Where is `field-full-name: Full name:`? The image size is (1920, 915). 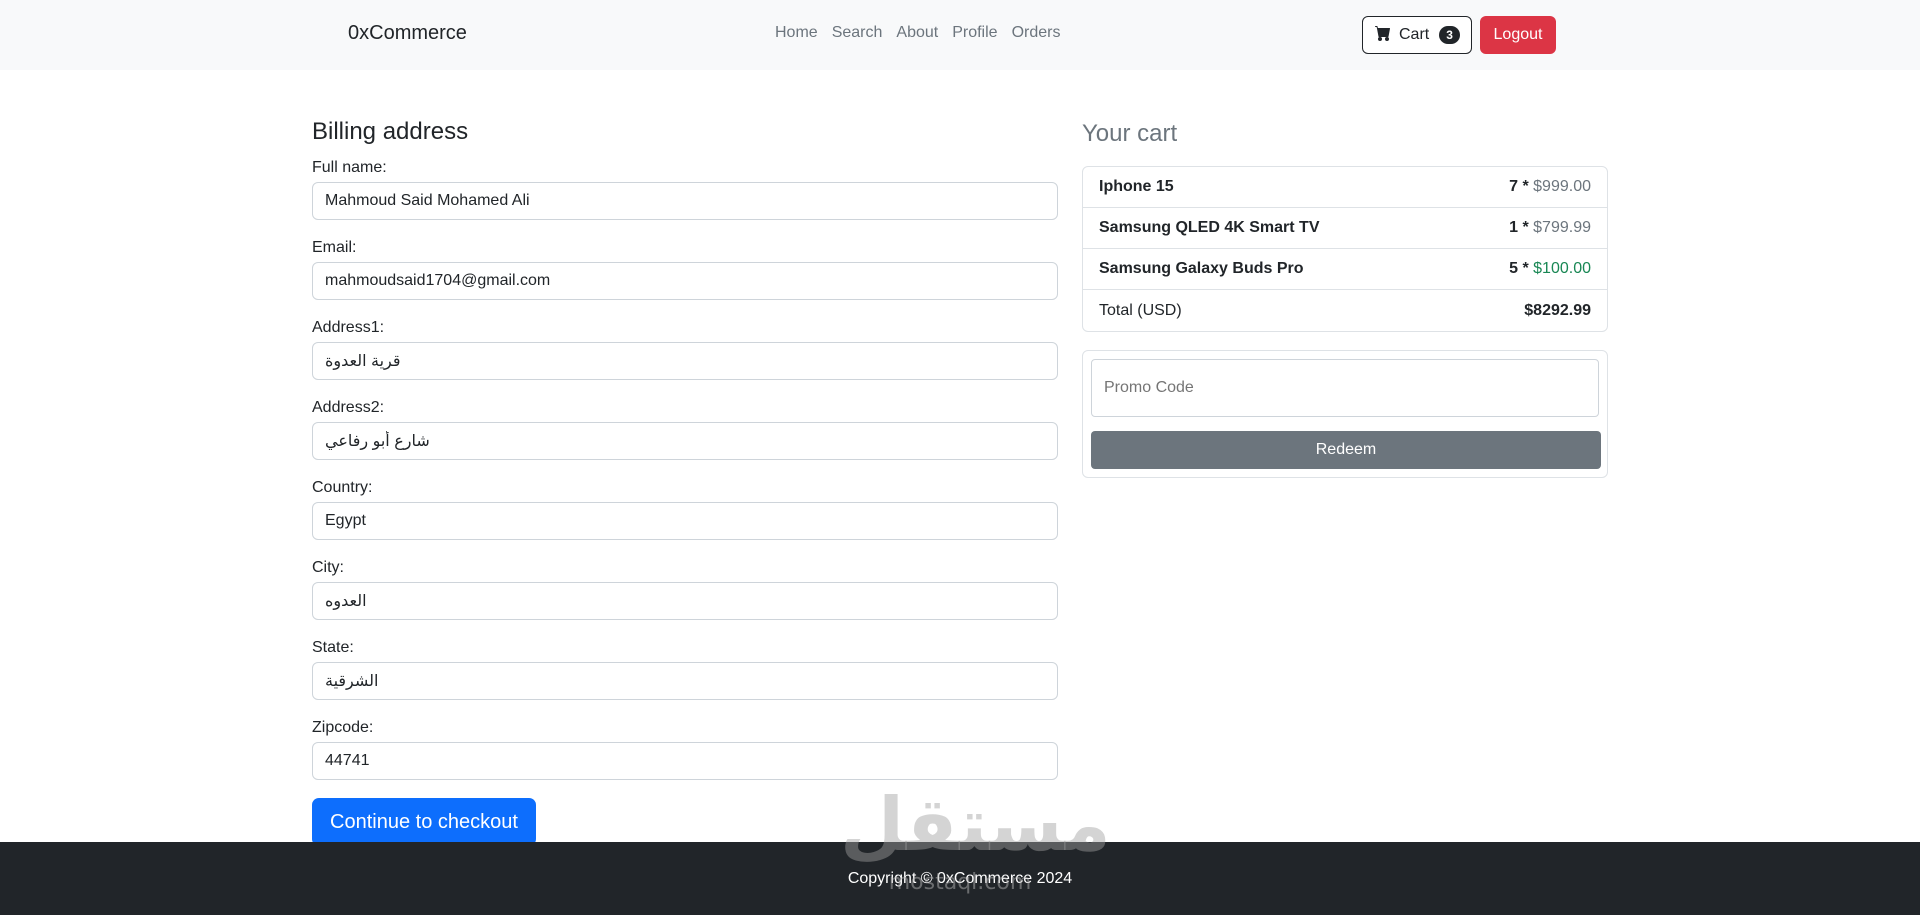
field-full-name: Full name: is located at coordinates (685, 189).